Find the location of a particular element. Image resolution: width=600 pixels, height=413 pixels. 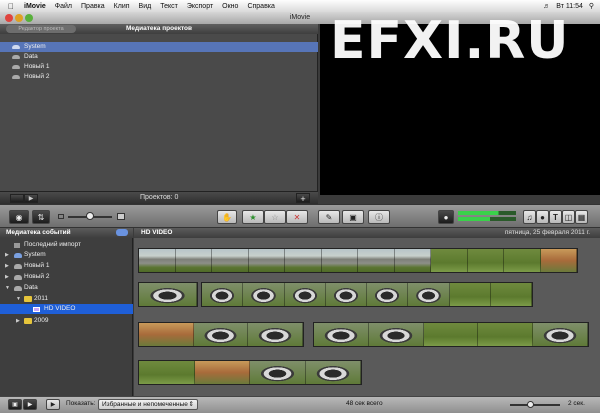

transitions-browser-button: ◫ is located at coordinates (568, 217).